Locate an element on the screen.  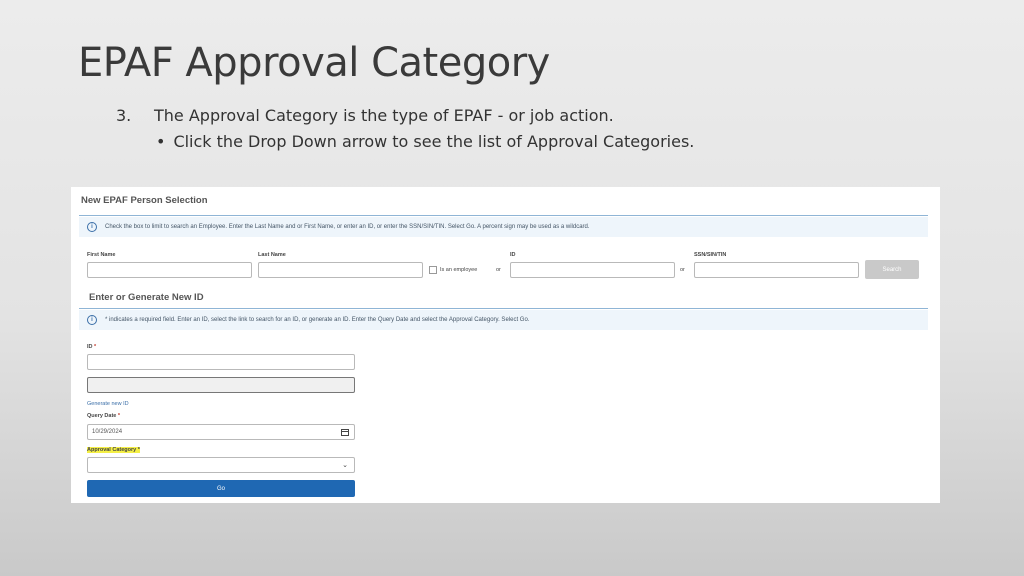
id-search-input is located at coordinates (592, 270).